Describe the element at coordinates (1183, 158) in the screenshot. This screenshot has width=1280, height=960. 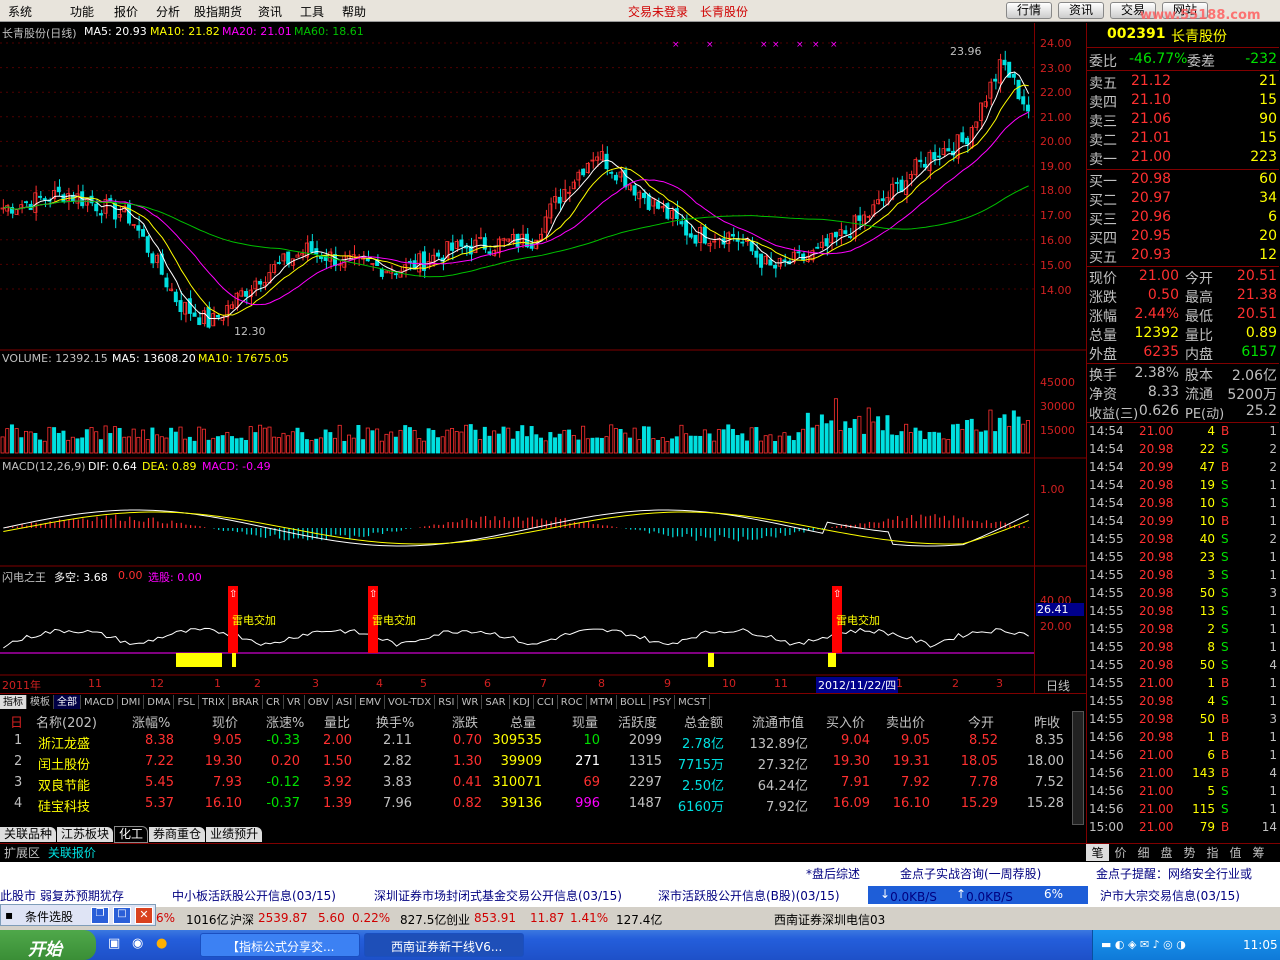
I see `ask-row: 卖一 21.00 223` at that location.